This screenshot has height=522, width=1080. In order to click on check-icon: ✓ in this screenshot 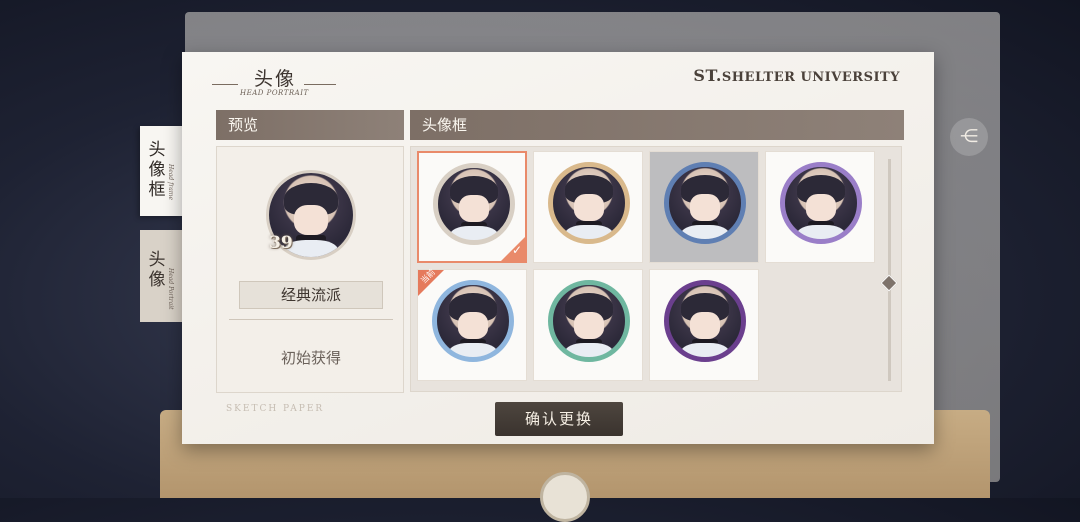, I will do `click(516, 250)`.